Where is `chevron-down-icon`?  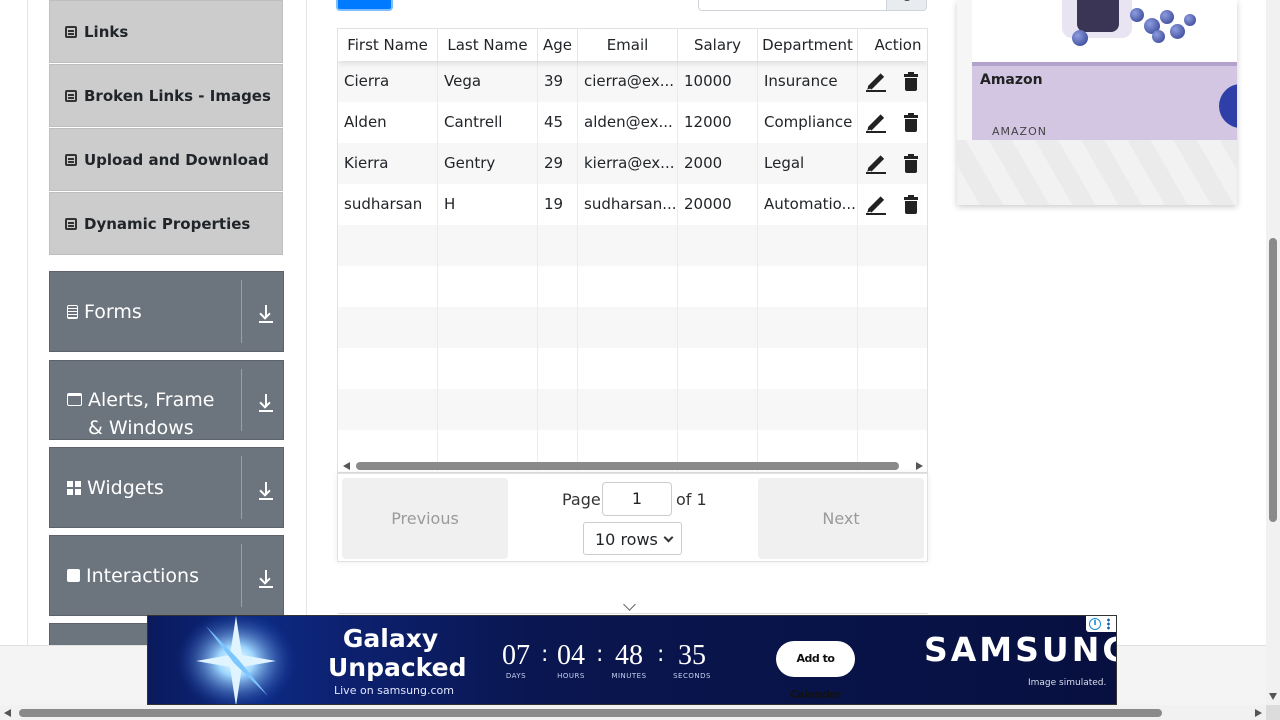 chevron-down-icon is located at coordinates (629, 604).